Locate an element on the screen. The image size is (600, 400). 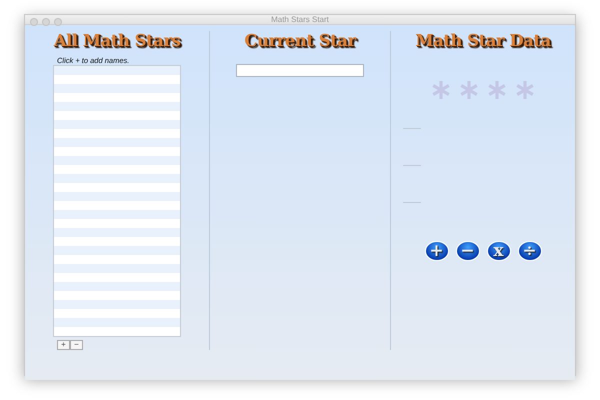
operation-button: ÷ is located at coordinates (530, 251).